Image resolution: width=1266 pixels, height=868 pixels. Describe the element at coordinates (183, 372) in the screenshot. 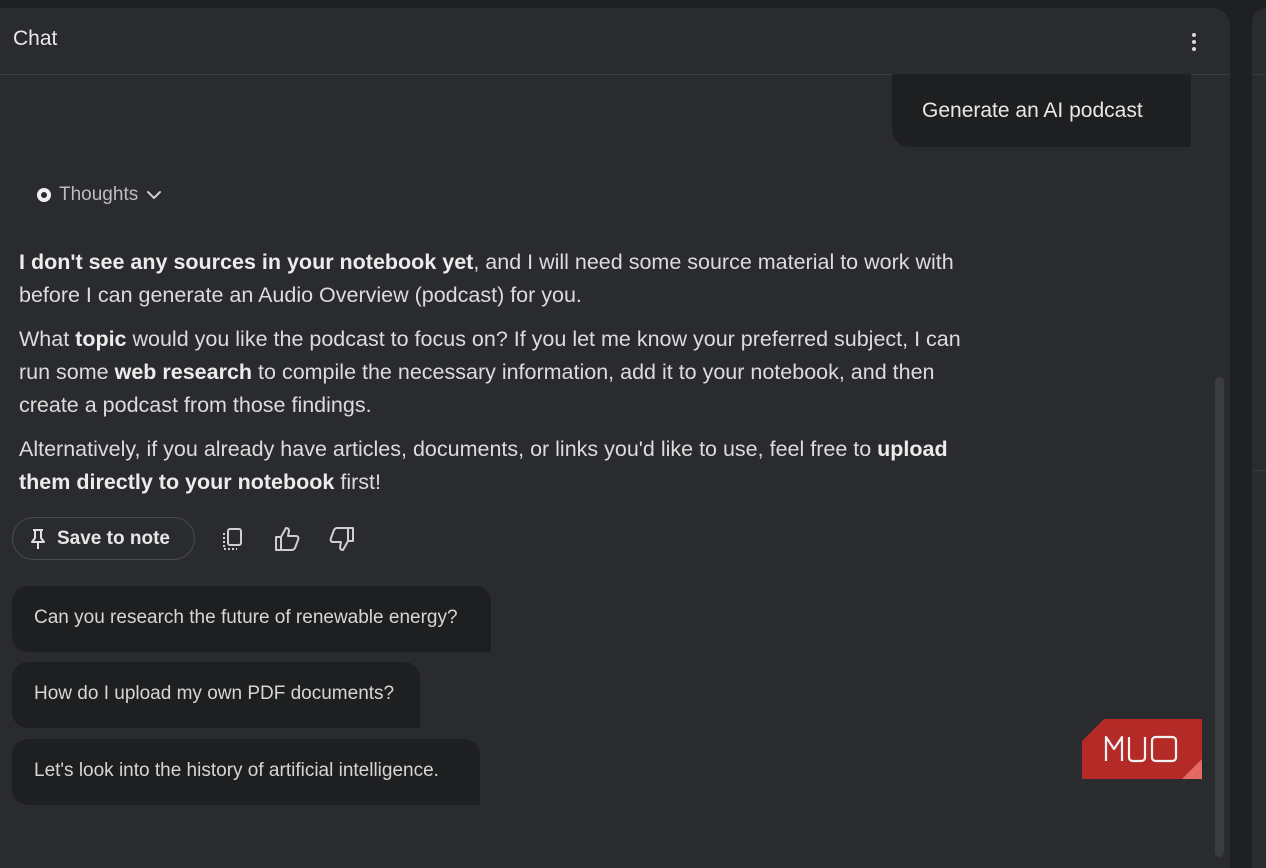

I see `response-bold-text: web research` at that location.